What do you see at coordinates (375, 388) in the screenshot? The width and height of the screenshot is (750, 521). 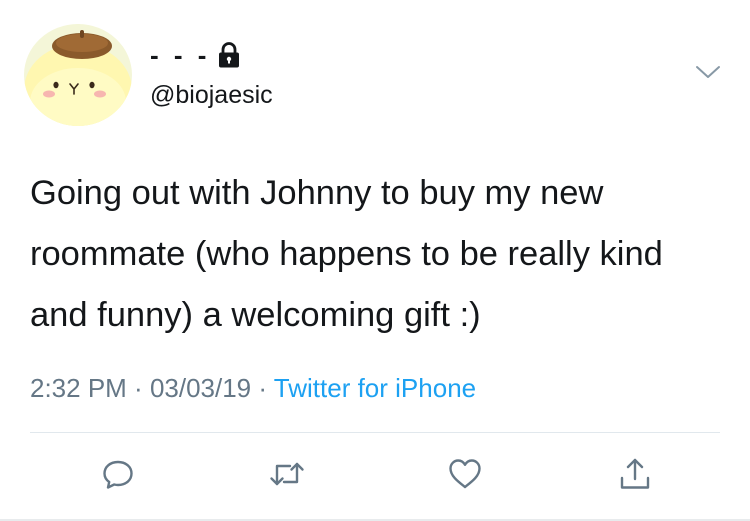 I see `tweet-source-link: Twitter for iPhone` at bounding box center [375, 388].